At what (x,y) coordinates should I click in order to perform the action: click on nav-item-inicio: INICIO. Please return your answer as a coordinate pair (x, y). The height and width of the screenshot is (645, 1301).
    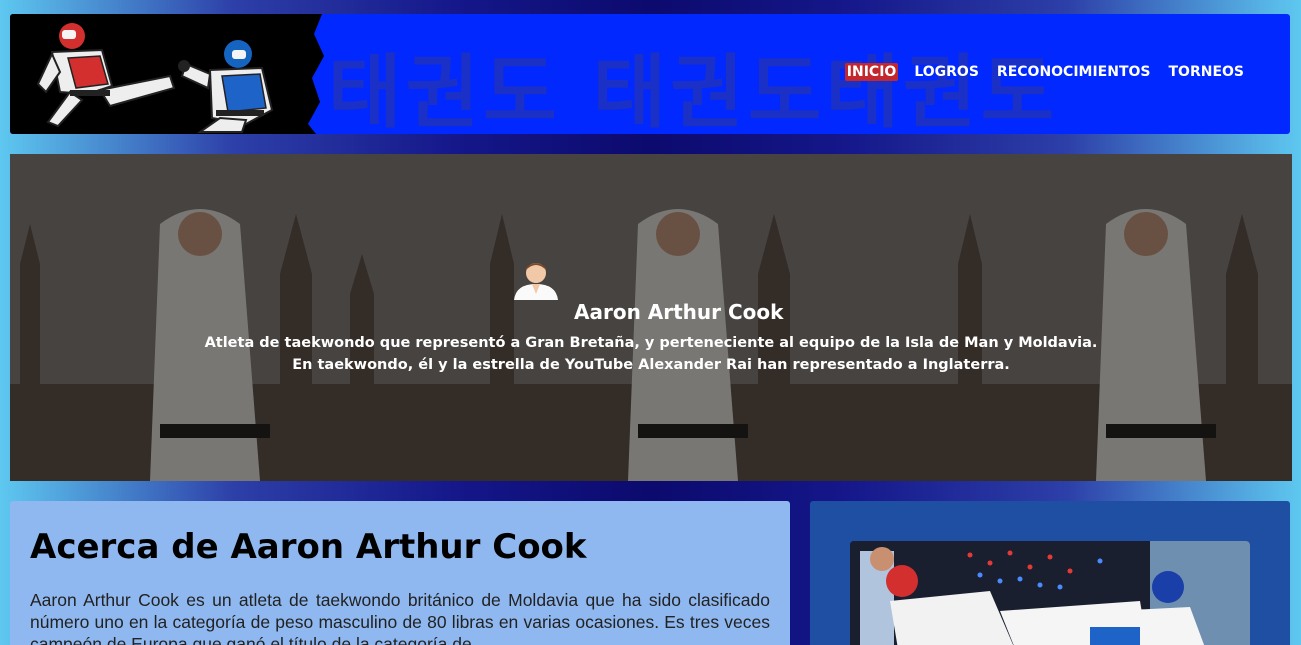
    Looking at the image, I should click on (871, 72).